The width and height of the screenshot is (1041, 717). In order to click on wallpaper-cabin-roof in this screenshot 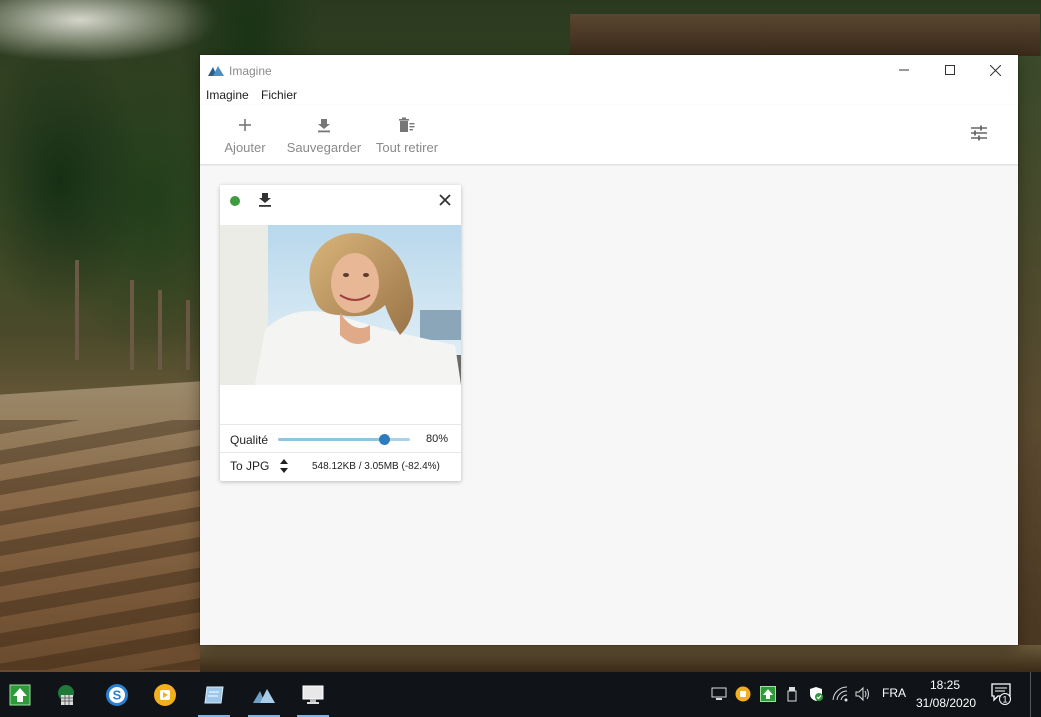, I will do `click(805, 35)`.